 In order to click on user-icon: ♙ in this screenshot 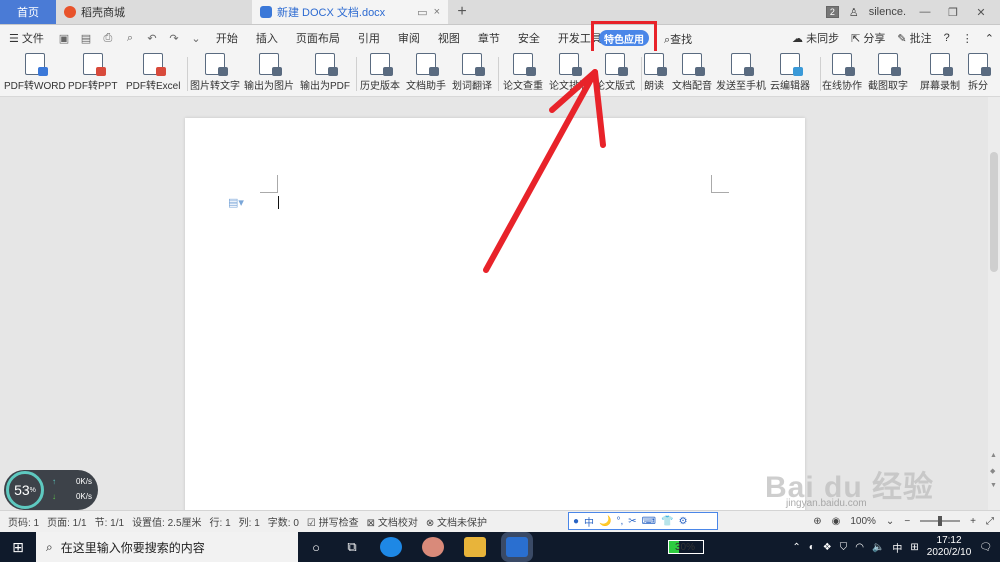, I will do `click(854, 12)`.